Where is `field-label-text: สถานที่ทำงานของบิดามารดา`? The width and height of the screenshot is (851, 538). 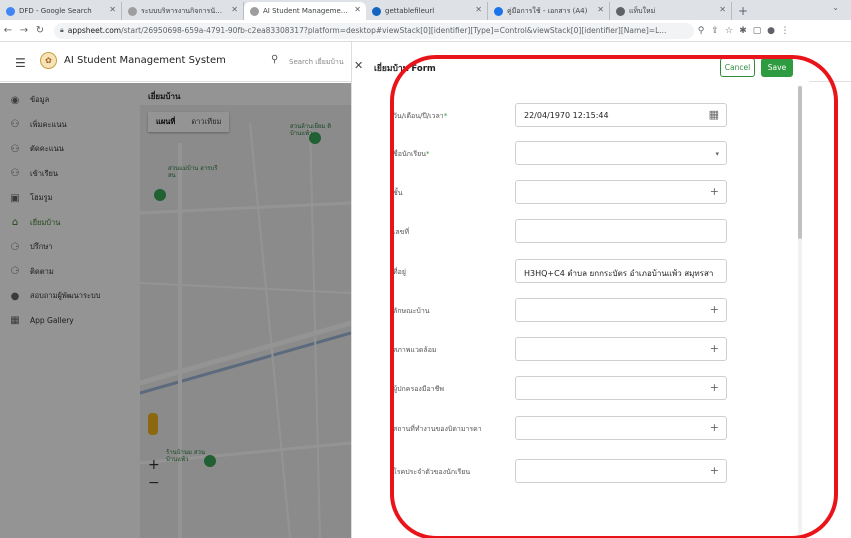 field-label-text: สถานที่ทำงานของบิดามารดา is located at coordinates (437, 429).